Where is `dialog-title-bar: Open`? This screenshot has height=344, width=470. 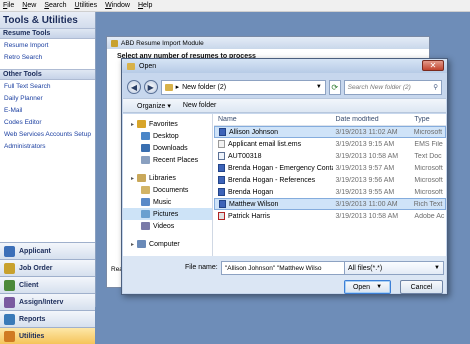
dialog-title-bar: Open is located at coordinates (284, 66).